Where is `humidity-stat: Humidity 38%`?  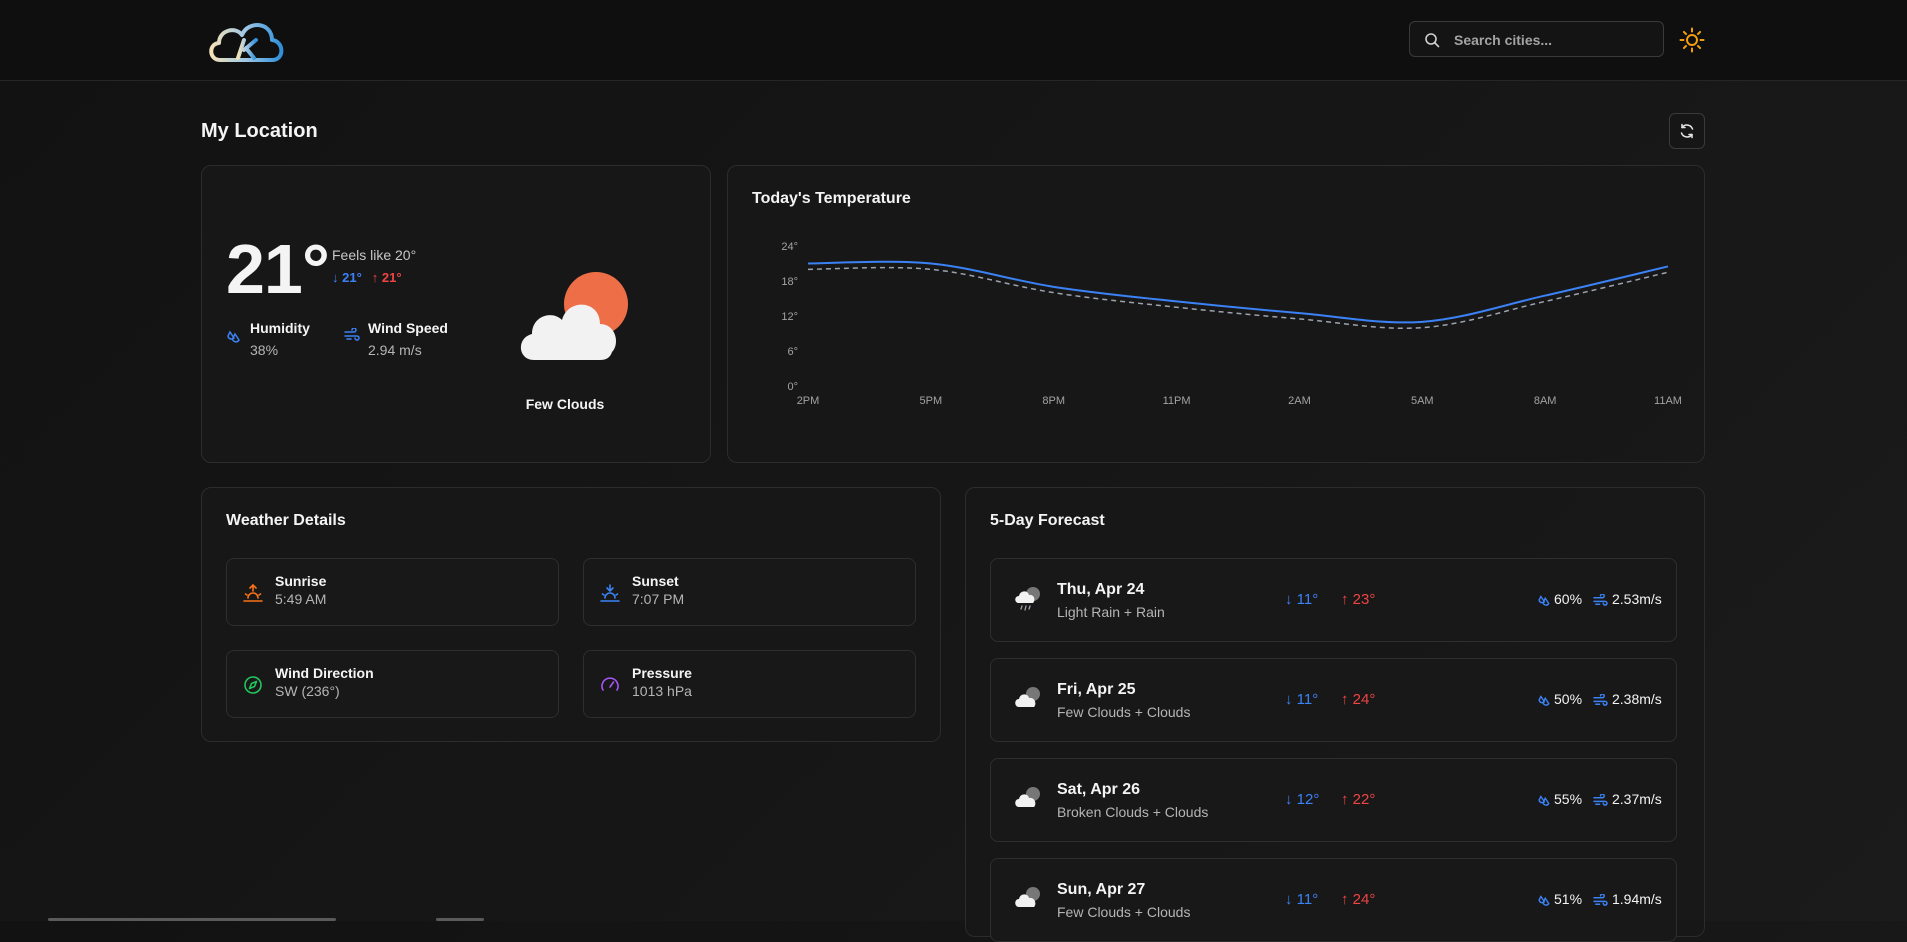
humidity-stat: Humidity 38% is located at coordinates (276, 342).